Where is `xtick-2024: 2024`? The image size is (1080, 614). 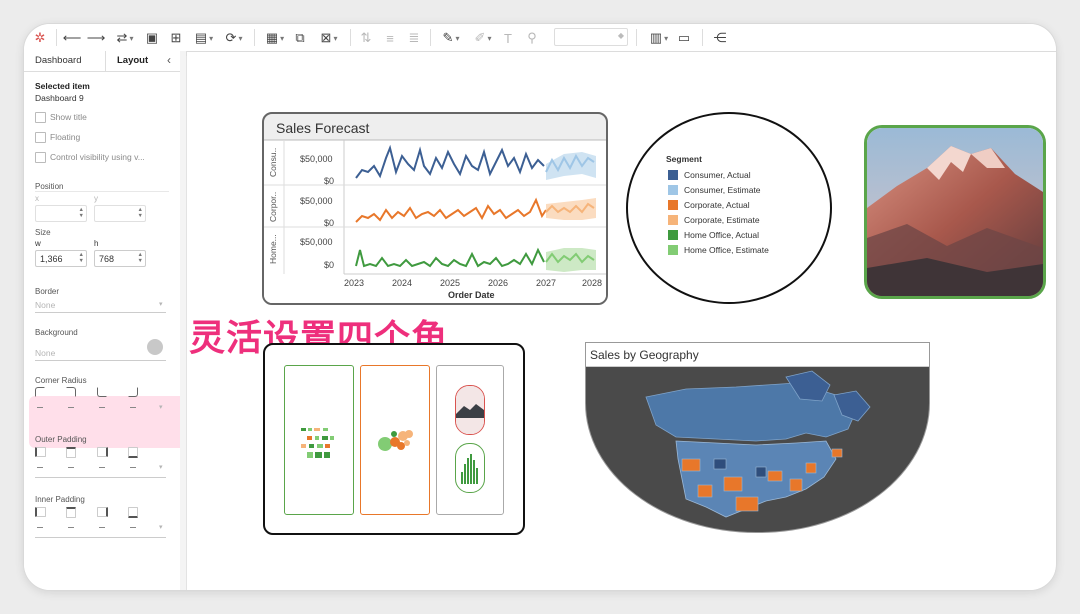
xtick-2024: 2024 is located at coordinates (402, 283).